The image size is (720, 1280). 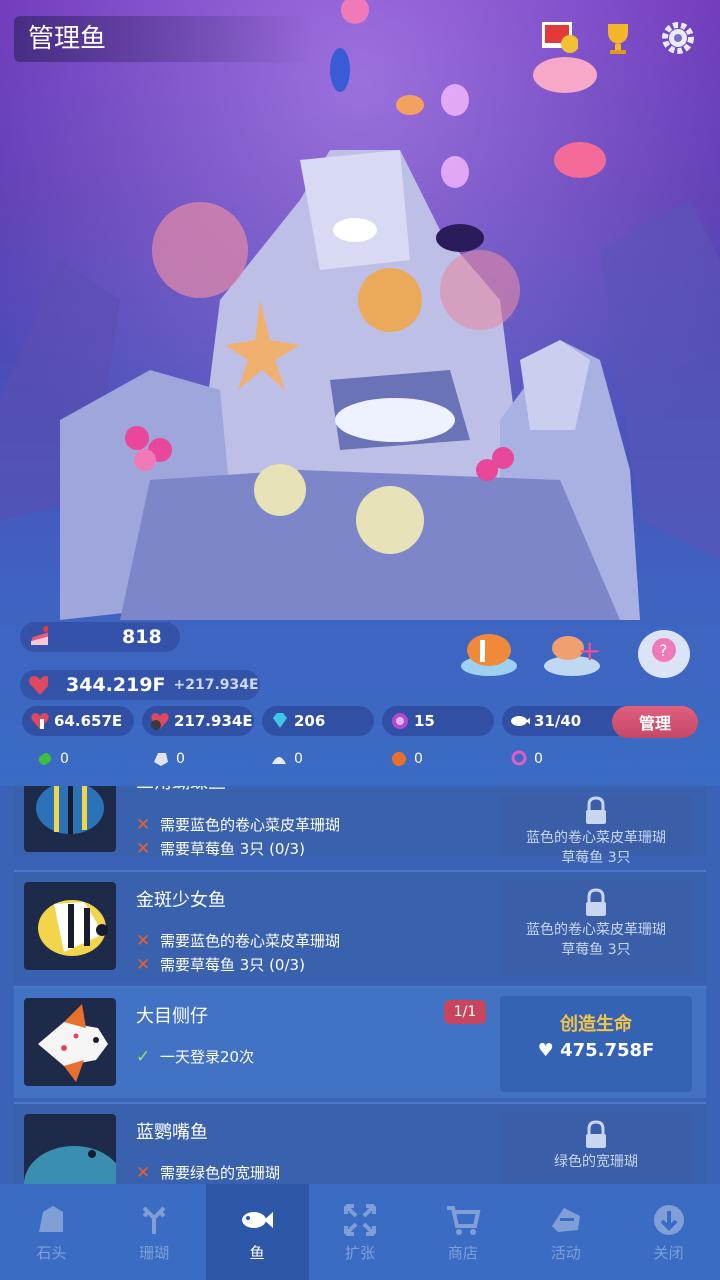 What do you see at coordinates (51, 1252) in the screenshot?
I see `nav-label: 石头` at bounding box center [51, 1252].